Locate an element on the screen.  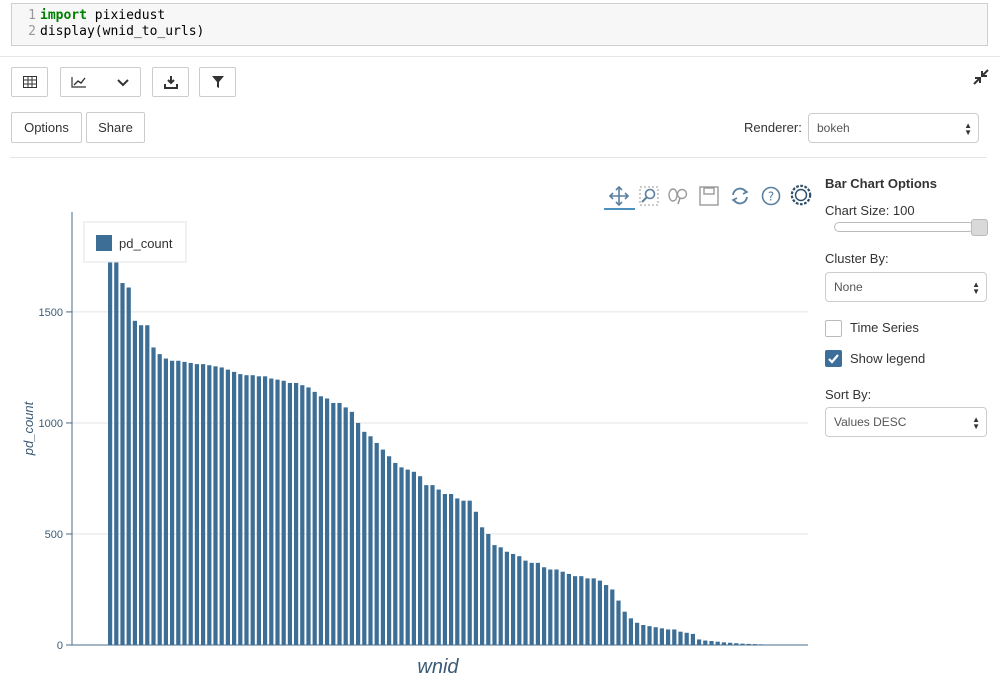
sort-by-label: Sort By: is located at coordinates (848, 394).